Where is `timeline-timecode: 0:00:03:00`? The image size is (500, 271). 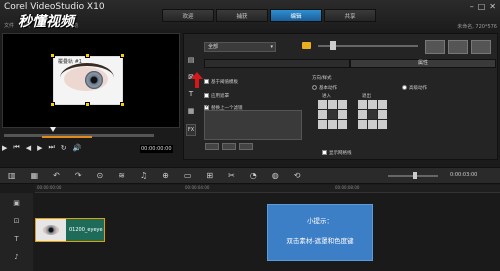 timeline-timecode: 0:00:03:00 is located at coordinates (463, 175).